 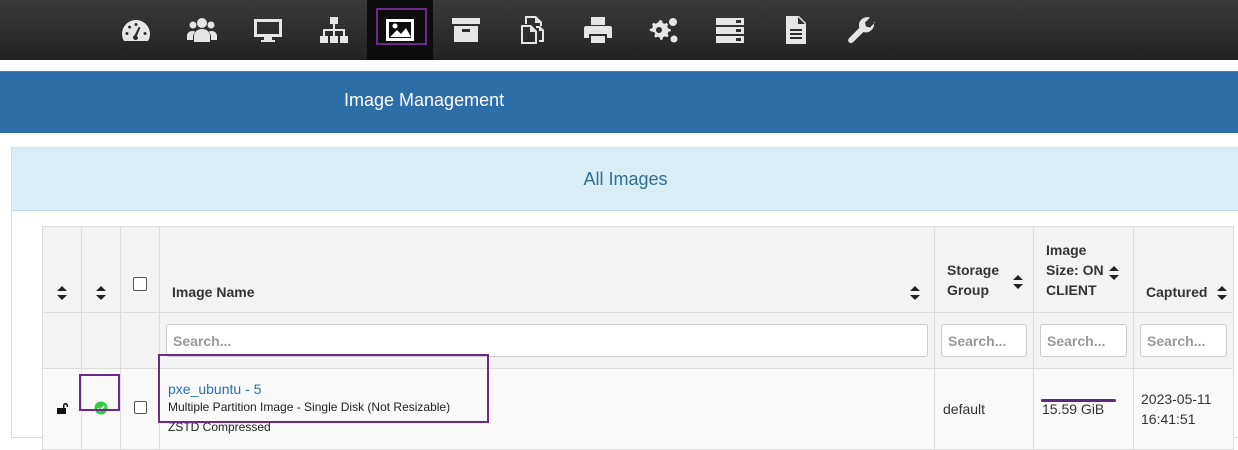 What do you see at coordinates (140, 284) in the screenshot?
I see `select-all-checkbox` at bounding box center [140, 284].